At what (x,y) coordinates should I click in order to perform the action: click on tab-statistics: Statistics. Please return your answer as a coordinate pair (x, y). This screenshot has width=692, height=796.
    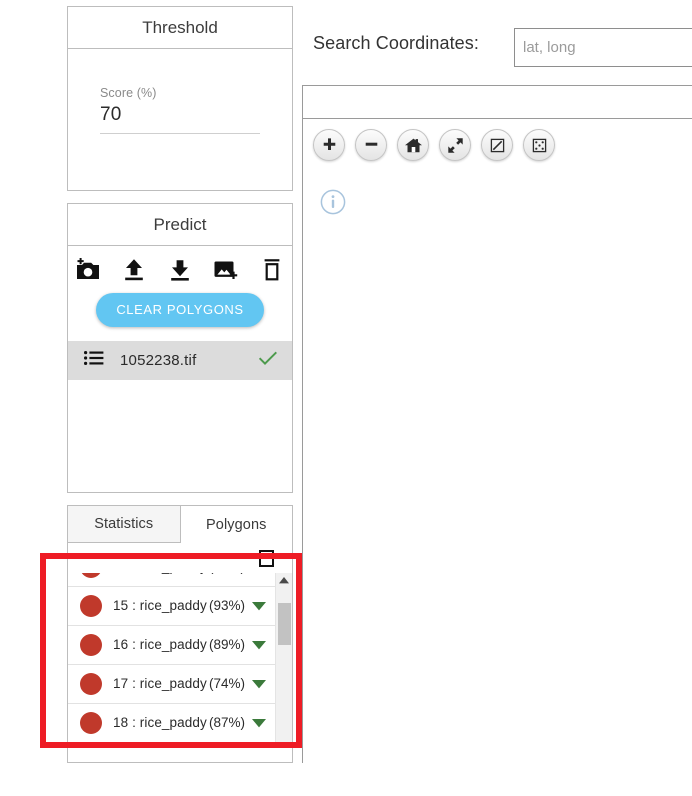
    Looking at the image, I should click on (124, 524).